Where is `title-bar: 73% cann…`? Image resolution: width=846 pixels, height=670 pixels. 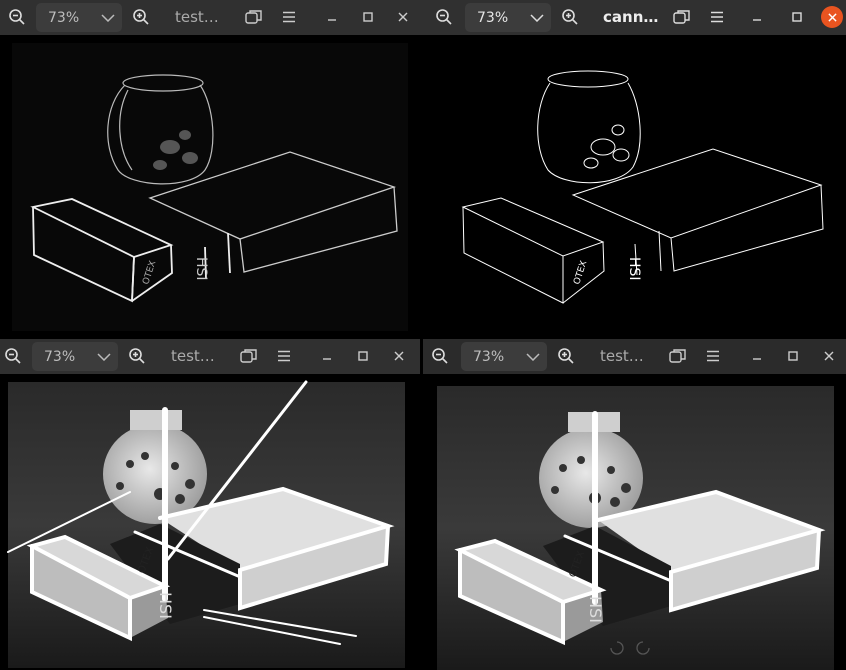
title-bar: 73% cann… is located at coordinates (634, 17).